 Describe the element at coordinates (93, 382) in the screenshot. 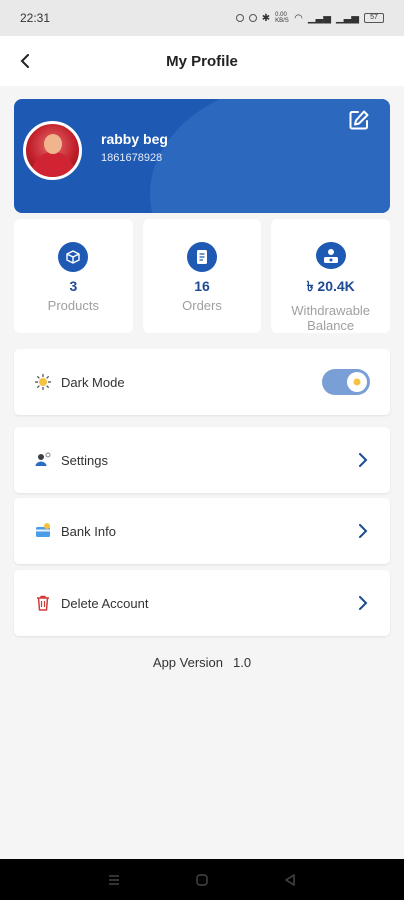

I see `dark-mode-label: Dark Mode` at that location.